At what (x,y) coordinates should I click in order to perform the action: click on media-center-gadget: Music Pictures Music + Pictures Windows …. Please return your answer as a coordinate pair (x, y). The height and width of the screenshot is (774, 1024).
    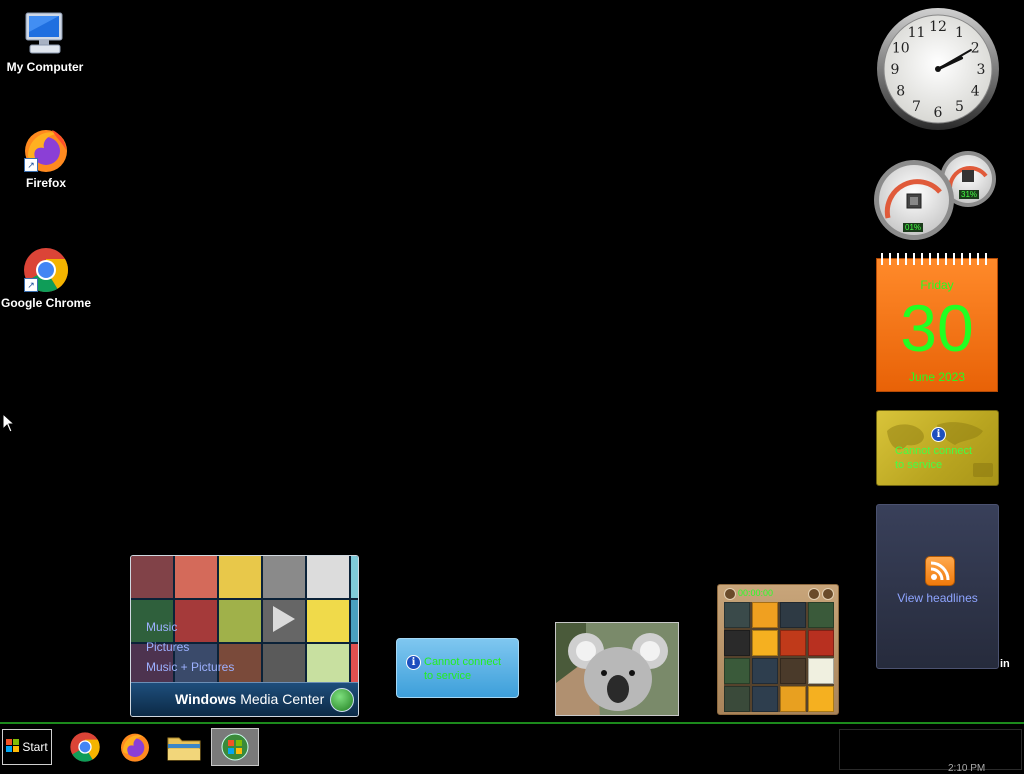
    Looking at the image, I should click on (244, 636).